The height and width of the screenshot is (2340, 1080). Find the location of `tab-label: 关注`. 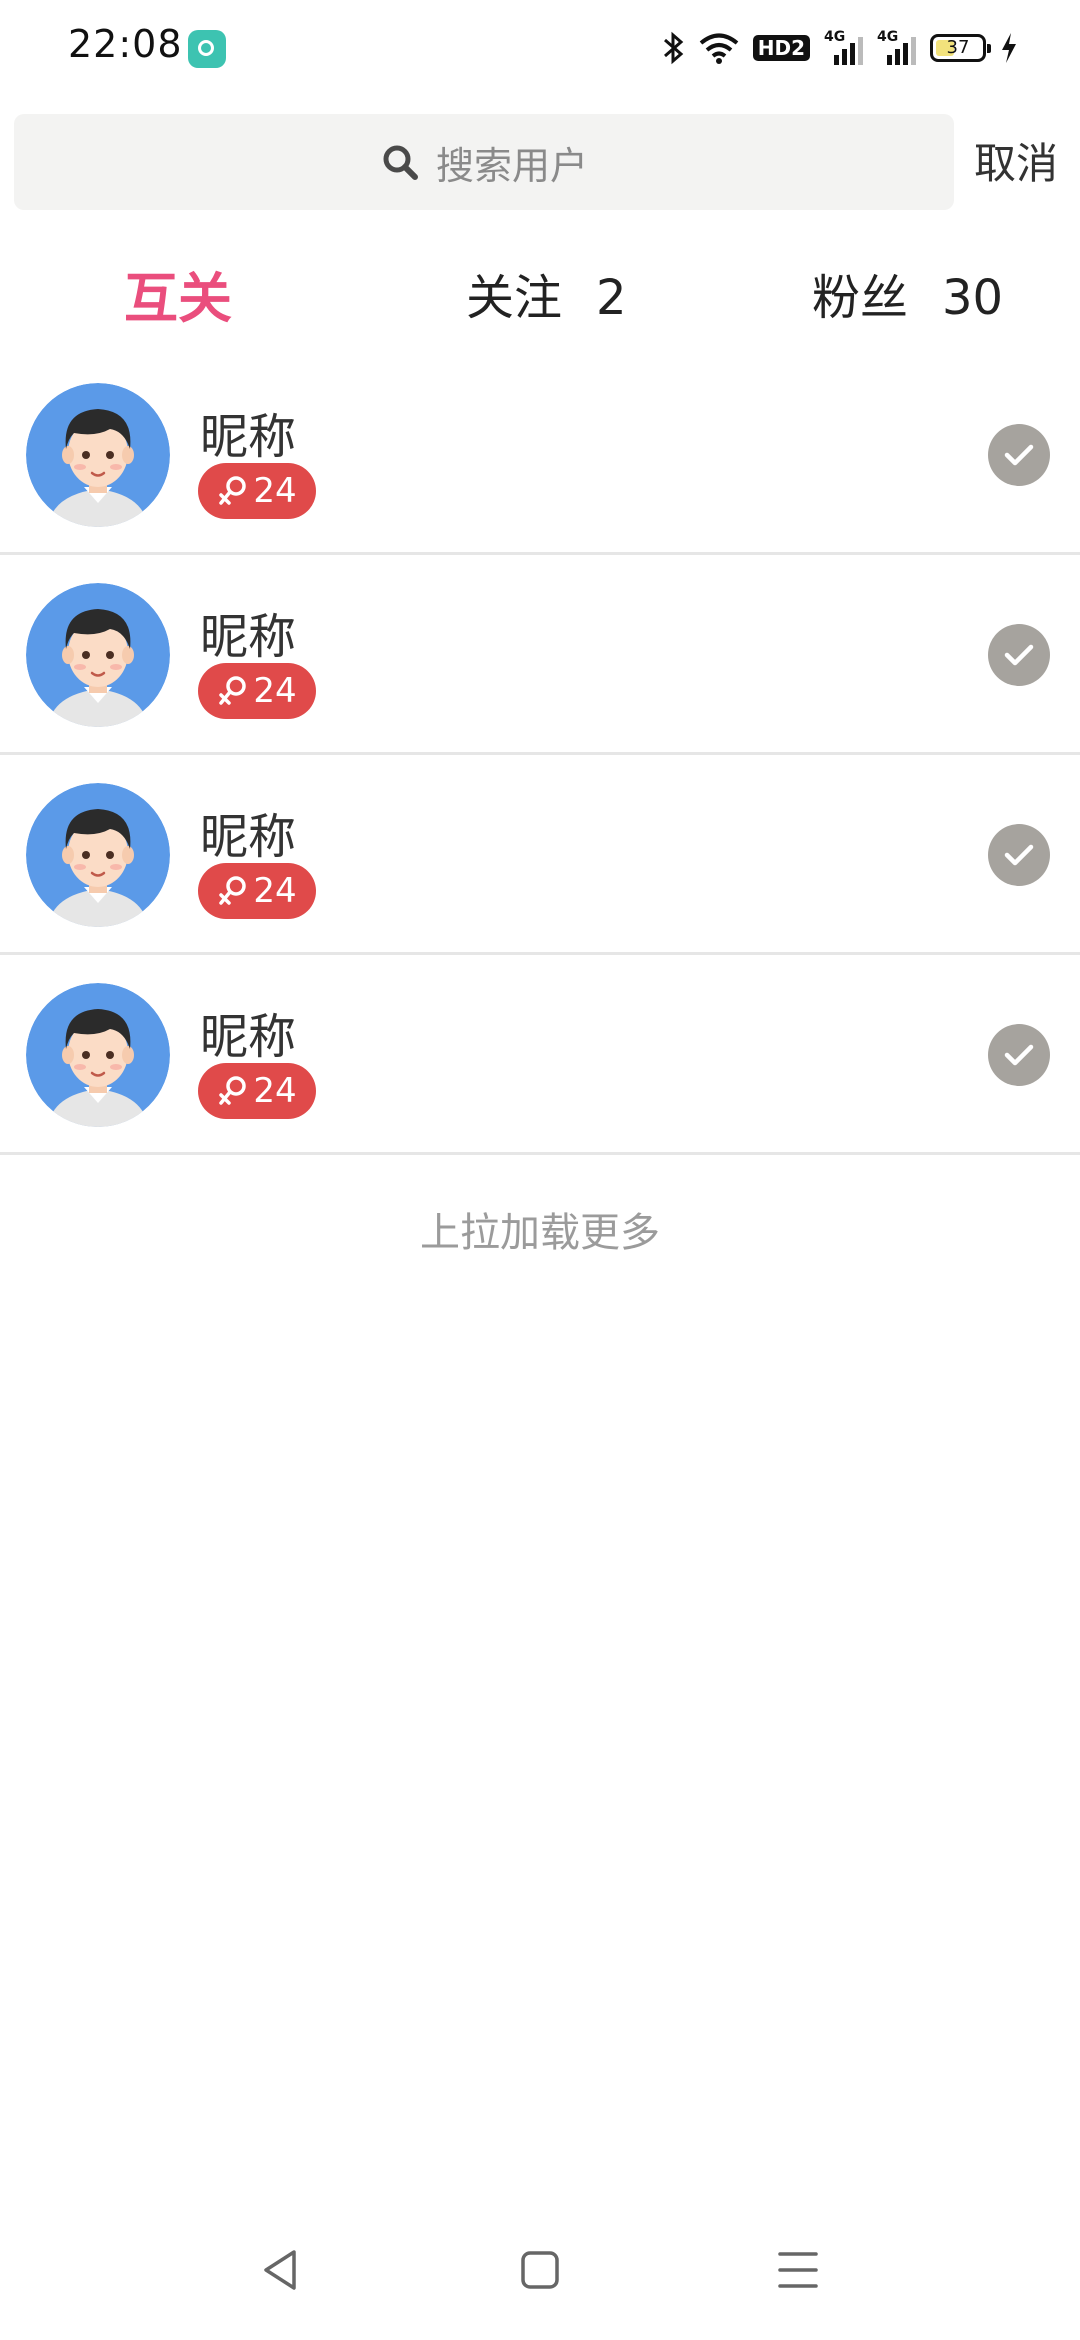

tab-label: 关注 is located at coordinates (514, 298).